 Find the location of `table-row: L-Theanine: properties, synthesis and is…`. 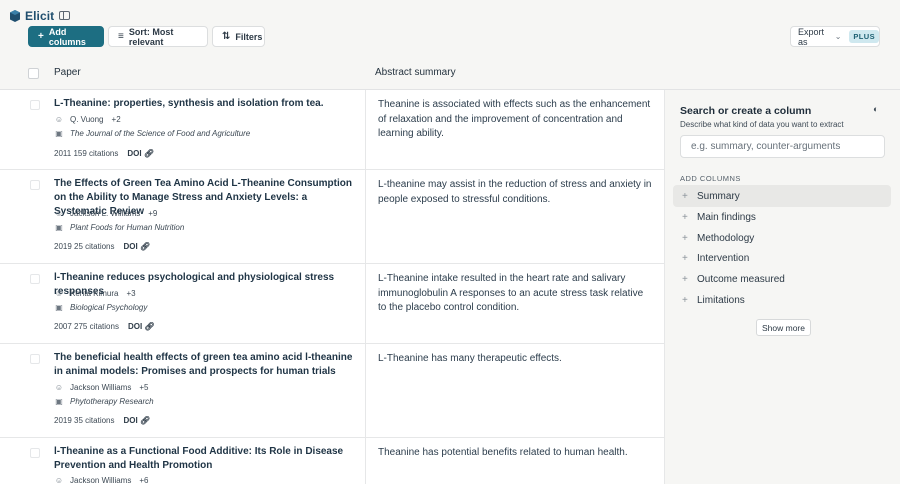

table-row: L-Theanine: properties, synthesis and is… is located at coordinates (332, 130).